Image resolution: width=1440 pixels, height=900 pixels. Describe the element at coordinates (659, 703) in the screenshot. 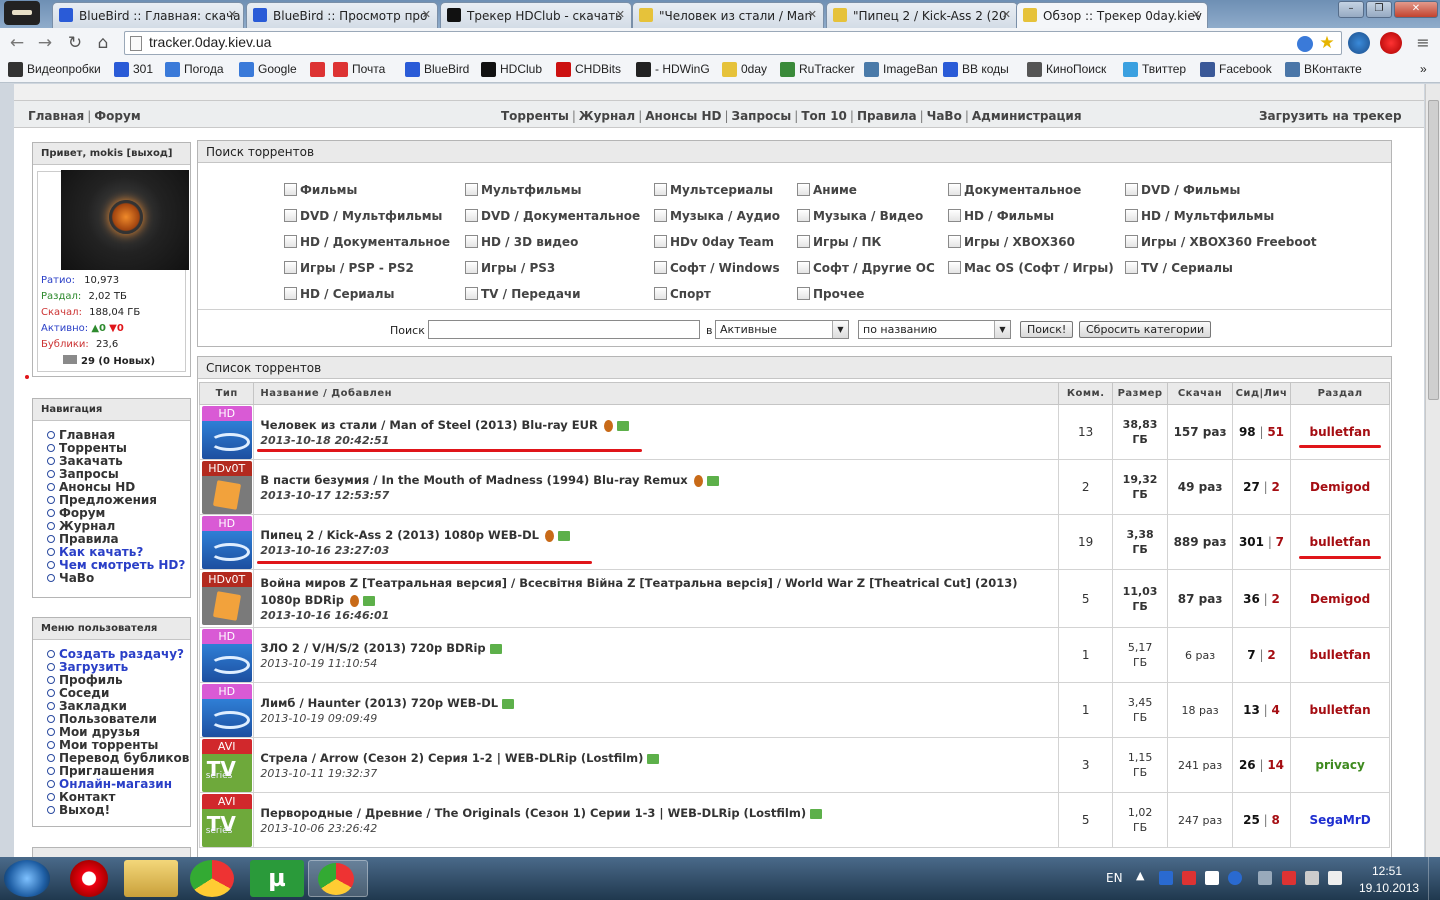

I see `torrent-title-link: Лимб / Haunter (2013) 720p WEB-DL` at that location.